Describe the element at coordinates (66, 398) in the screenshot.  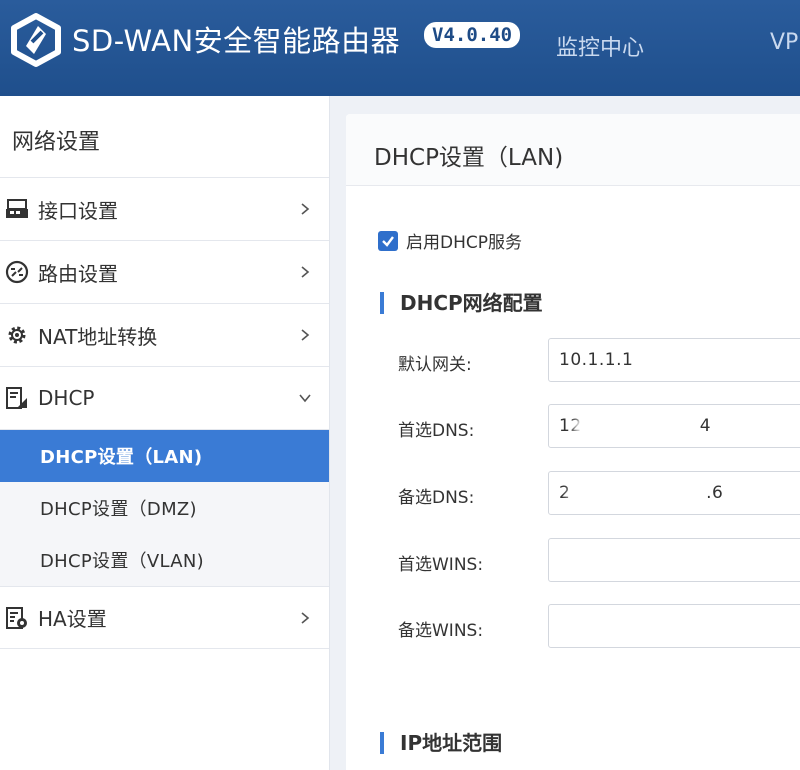
I see `sidebar-item-label: DHCP` at that location.